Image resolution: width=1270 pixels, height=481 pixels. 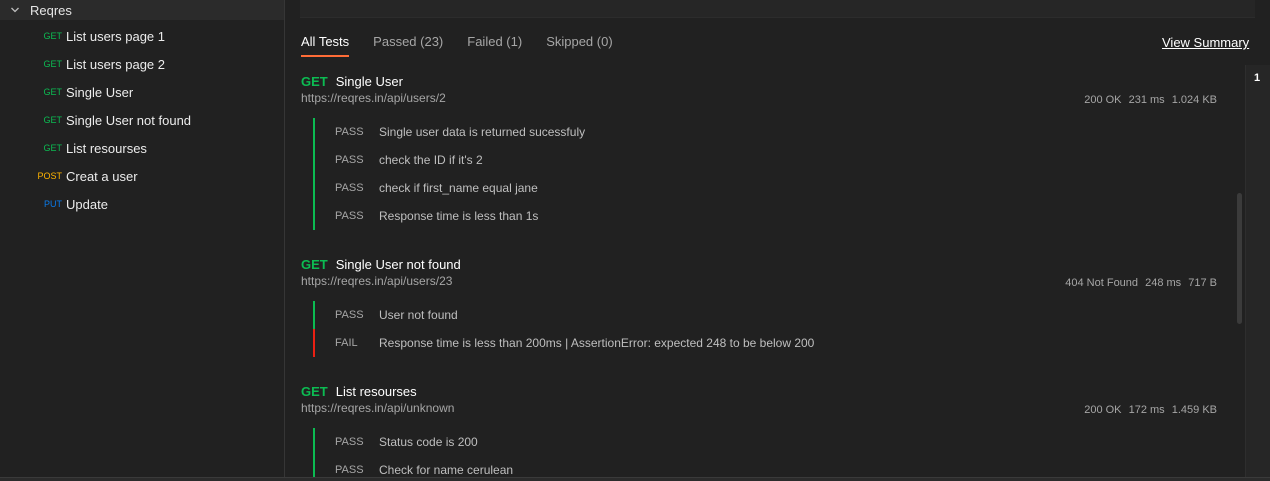 I want to click on request-label: Single User not found, so click(x=129, y=120).